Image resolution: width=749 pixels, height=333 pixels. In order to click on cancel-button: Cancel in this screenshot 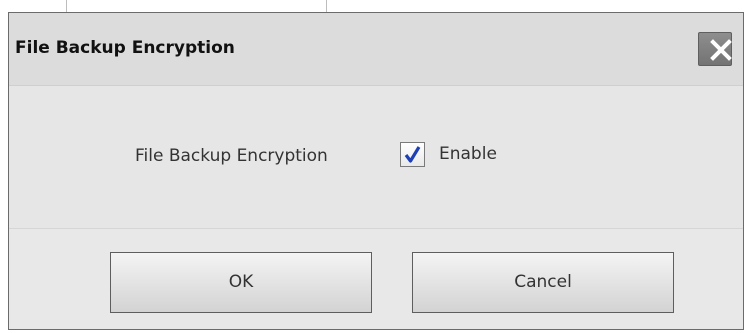, I will do `click(543, 282)`.